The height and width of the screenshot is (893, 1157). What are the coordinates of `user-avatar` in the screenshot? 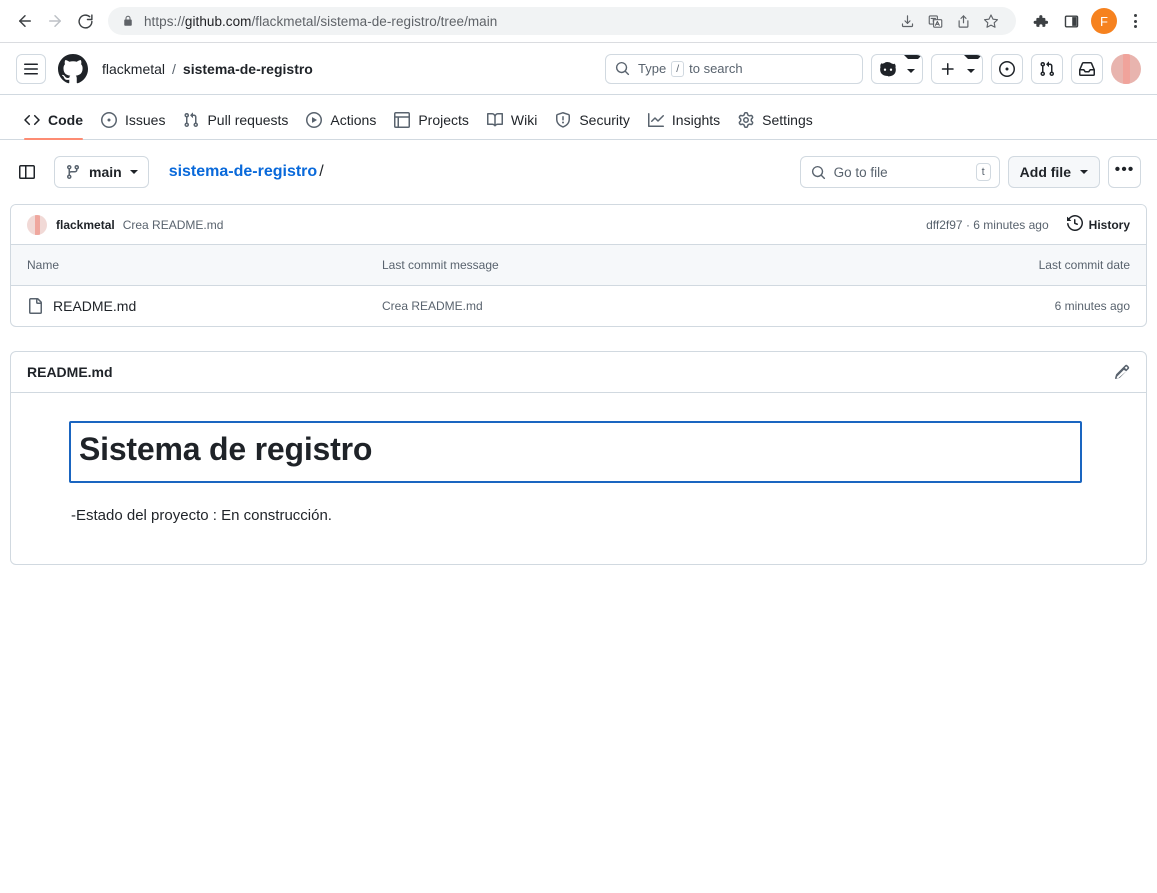 It's located at (1126, 68).